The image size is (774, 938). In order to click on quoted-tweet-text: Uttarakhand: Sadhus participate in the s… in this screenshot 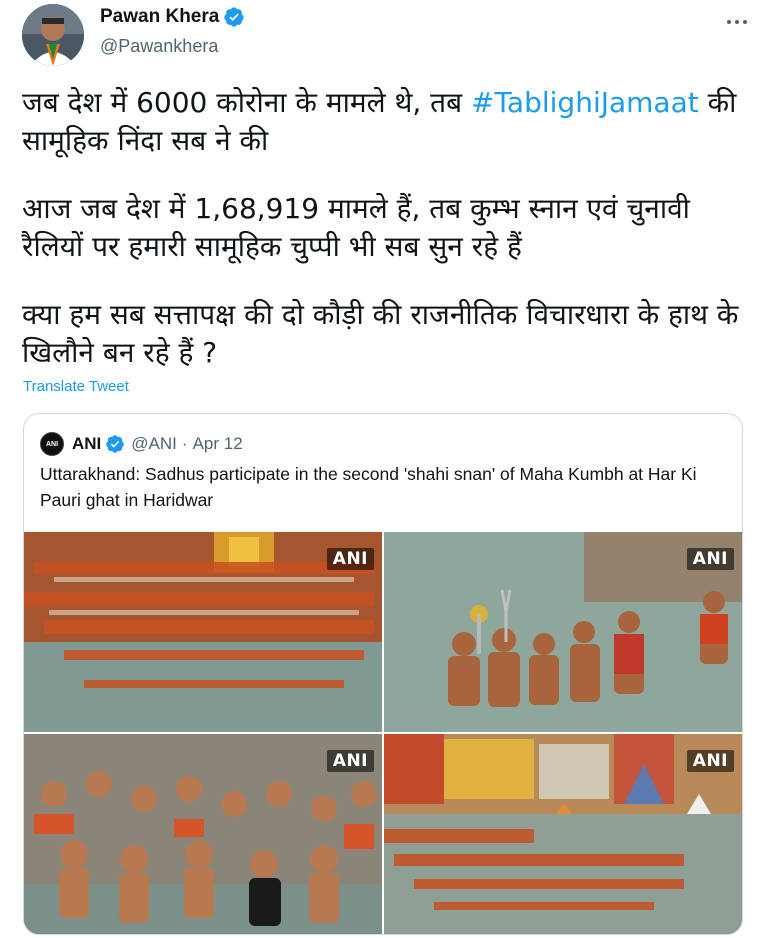, I will do `click(368, 487)`.